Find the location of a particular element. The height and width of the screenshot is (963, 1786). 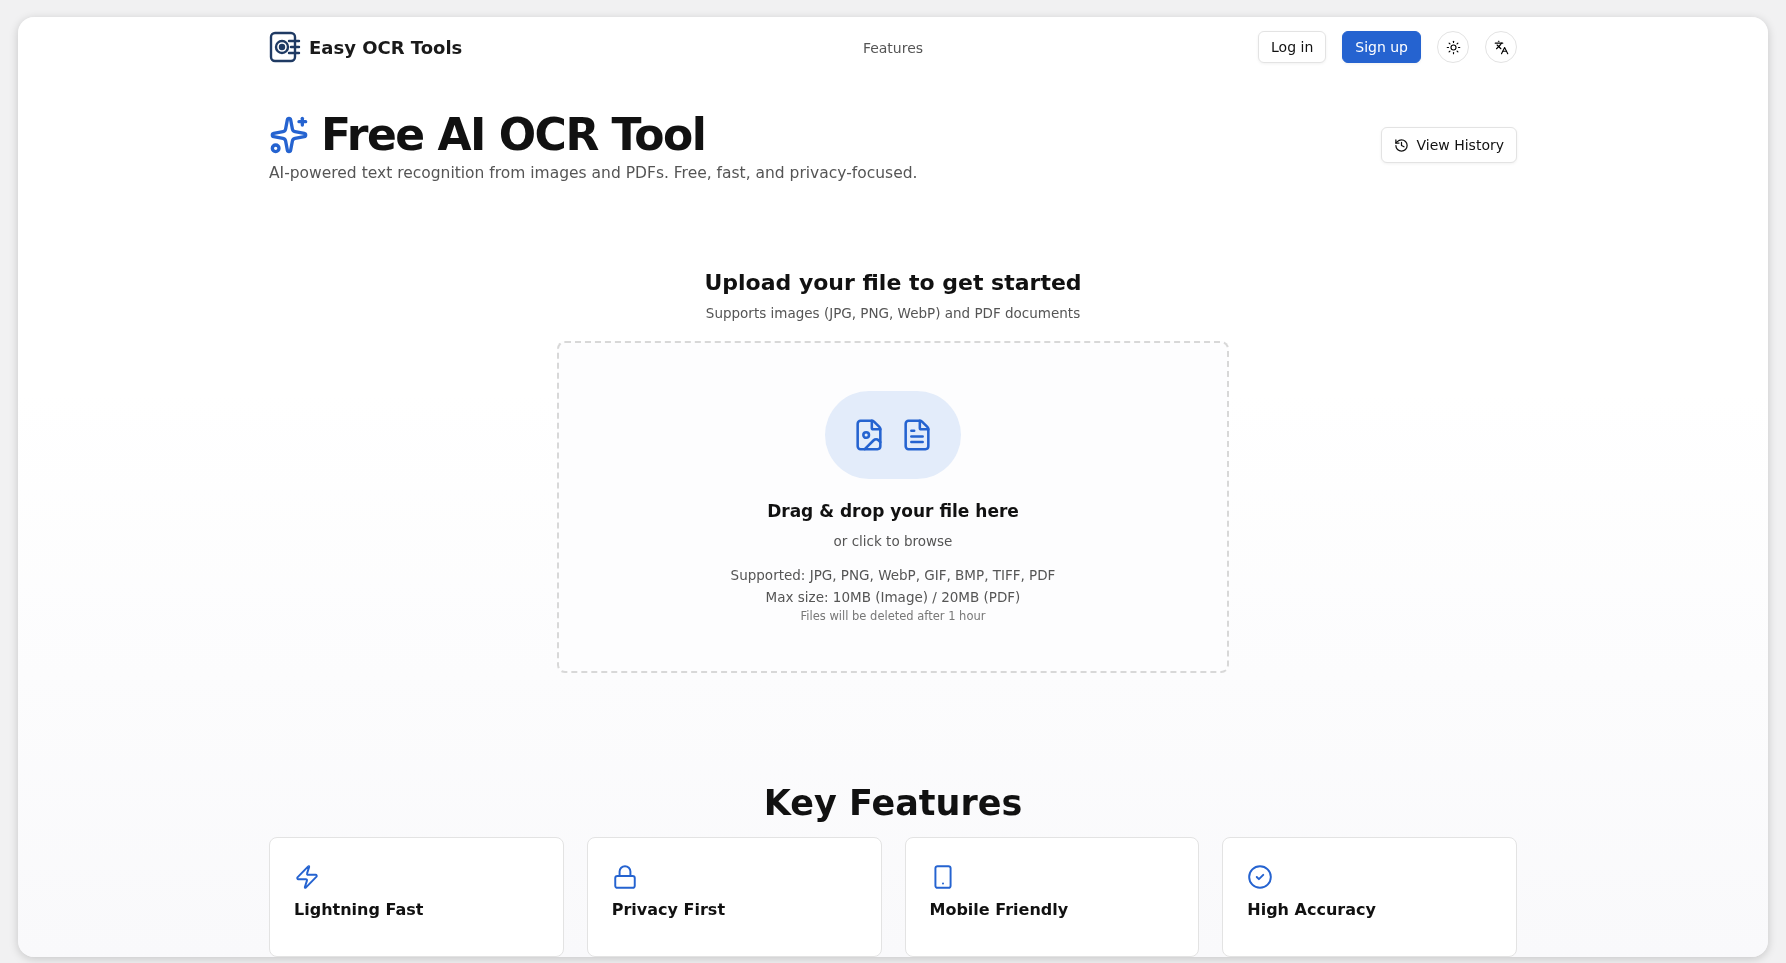

supported-formats: Supported: JPG, PNG, WebP, GIF, BMP, TIFF, PDF is located at coordinates (893, 575).